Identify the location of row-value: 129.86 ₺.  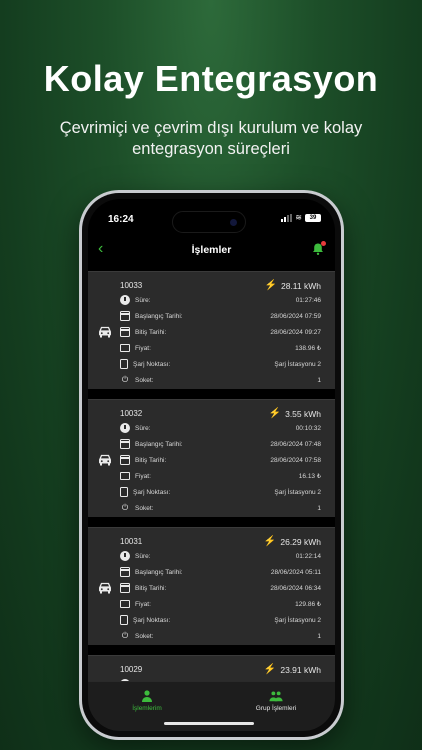
(308, 604).